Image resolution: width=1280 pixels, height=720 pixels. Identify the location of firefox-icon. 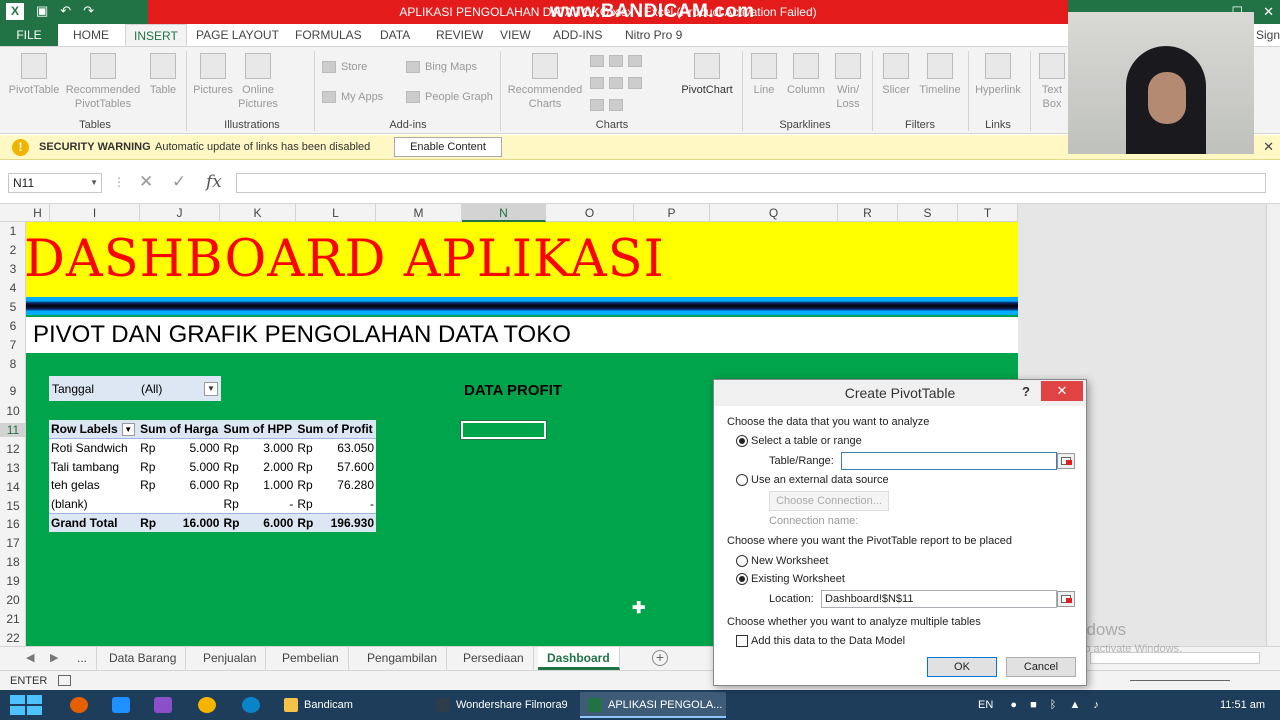
(79, 705).